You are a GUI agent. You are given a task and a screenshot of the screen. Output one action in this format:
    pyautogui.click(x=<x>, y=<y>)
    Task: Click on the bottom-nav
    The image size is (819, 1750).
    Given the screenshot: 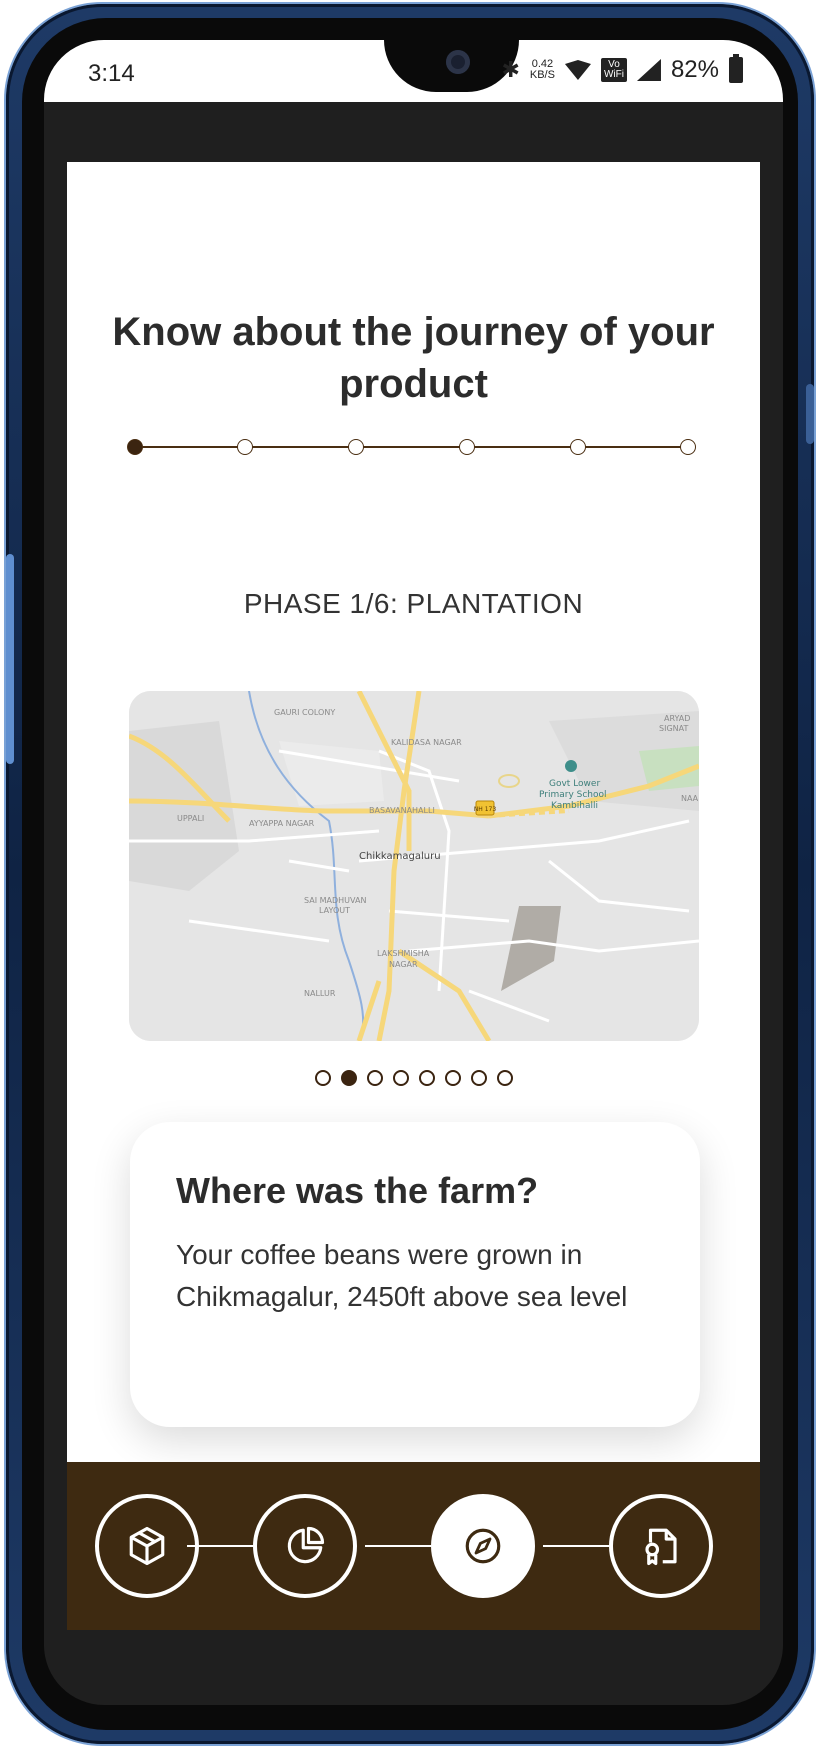 What is the action you would take?
    pyautogui.click(x=413, y=1546)
    